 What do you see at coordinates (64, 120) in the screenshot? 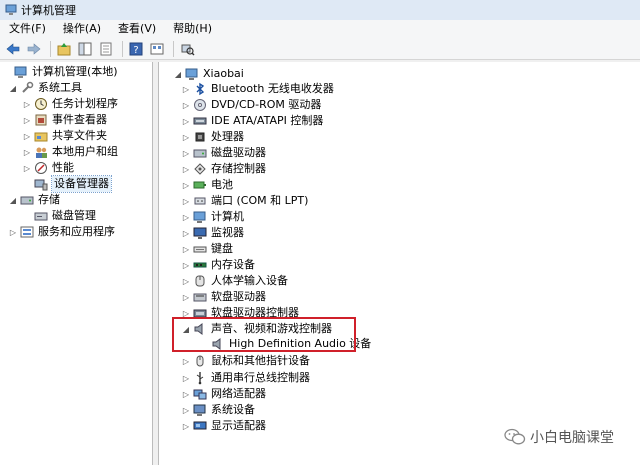
I see `tree-item-event-viewer: ▷ 事件查看器` at bounding box center [64, 120].